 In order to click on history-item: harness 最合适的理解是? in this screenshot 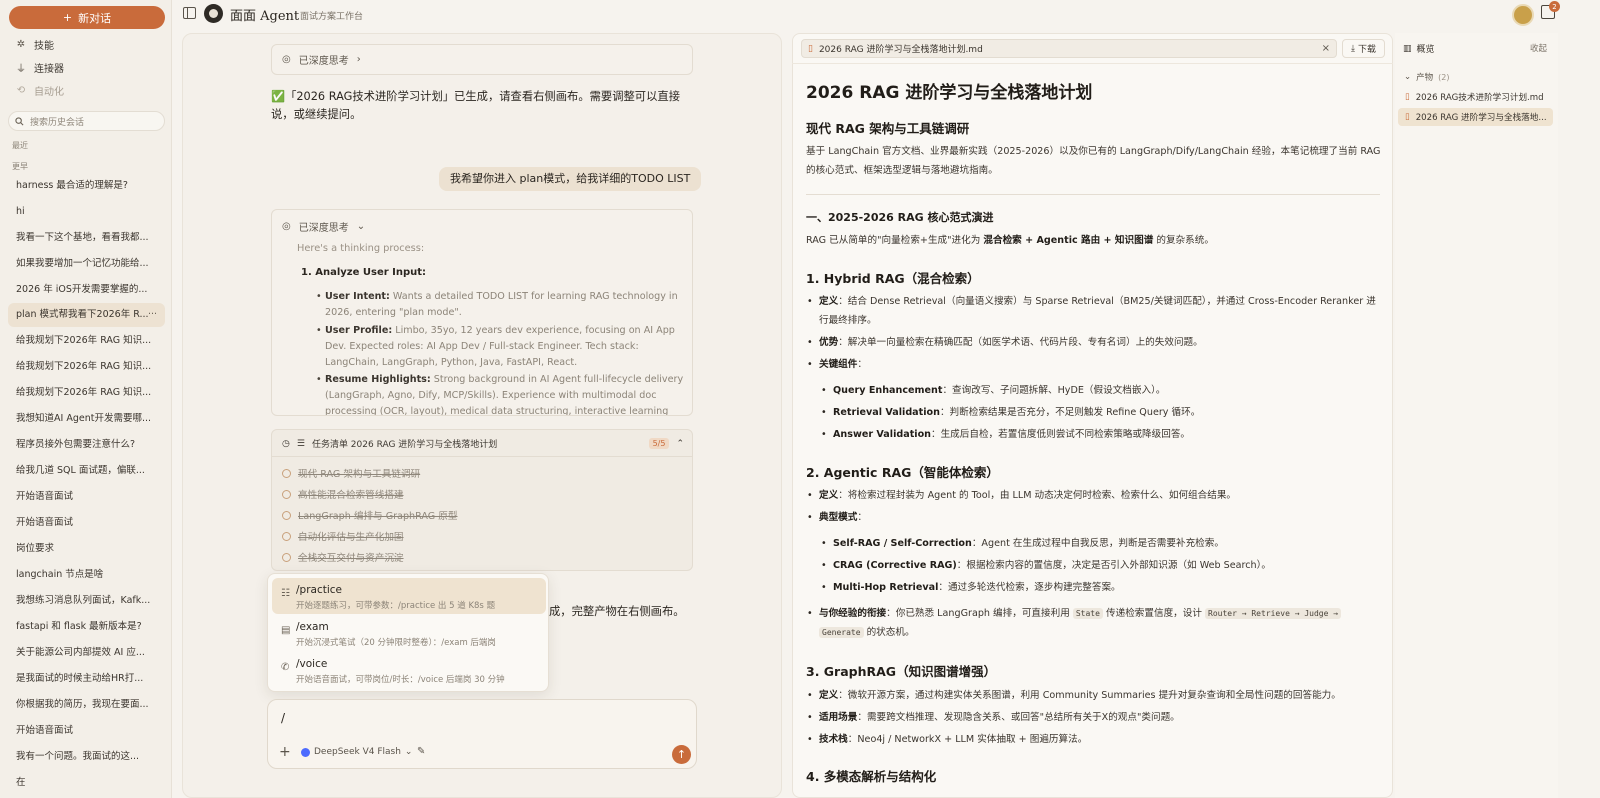, I will do `click(91, 186)`.